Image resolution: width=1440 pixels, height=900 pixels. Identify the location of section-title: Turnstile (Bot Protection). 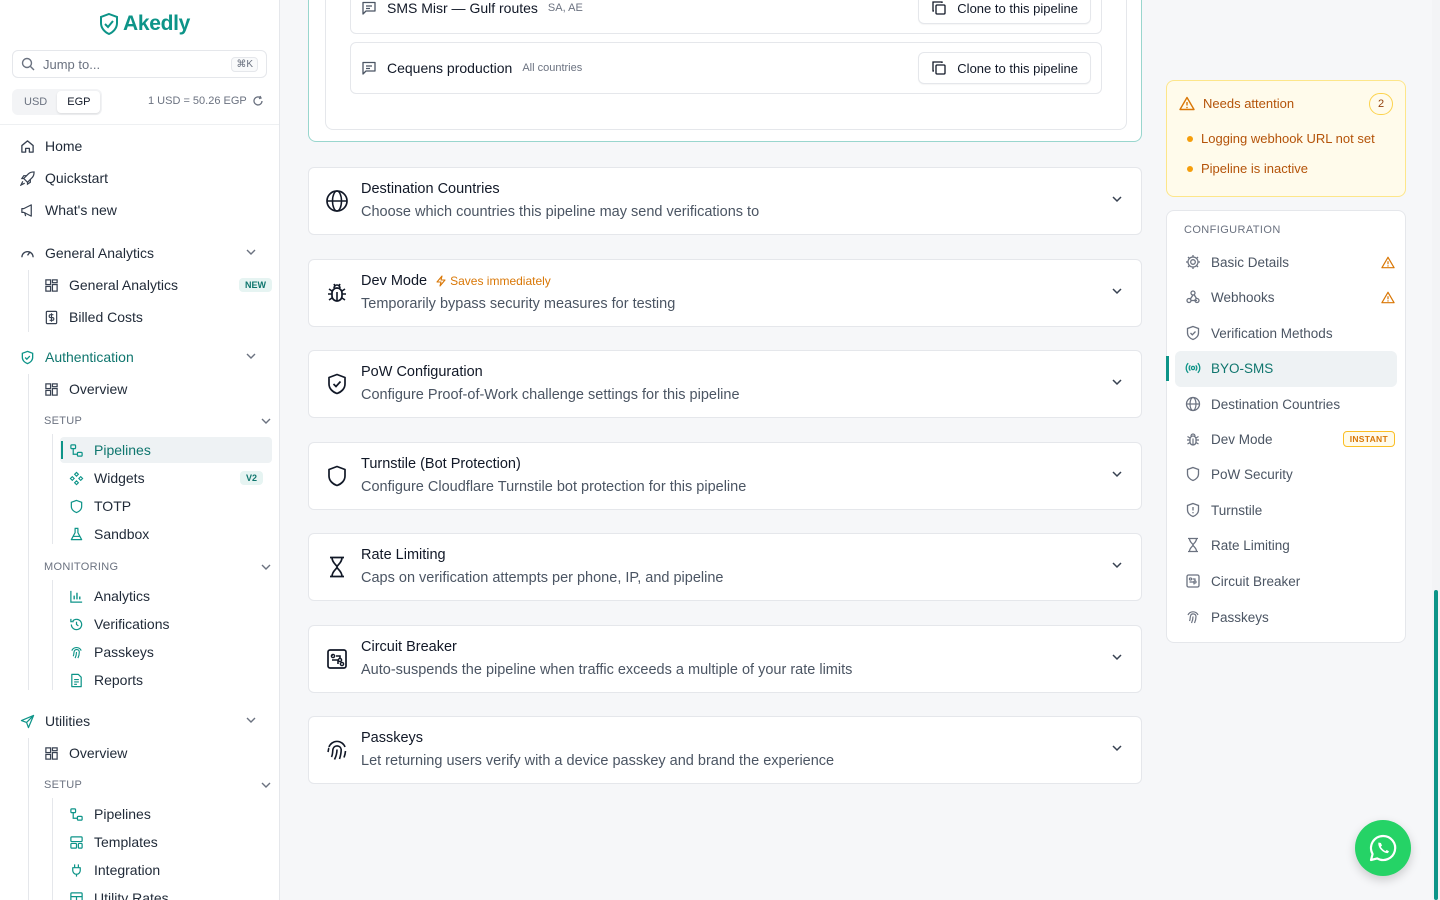
(441, 464).